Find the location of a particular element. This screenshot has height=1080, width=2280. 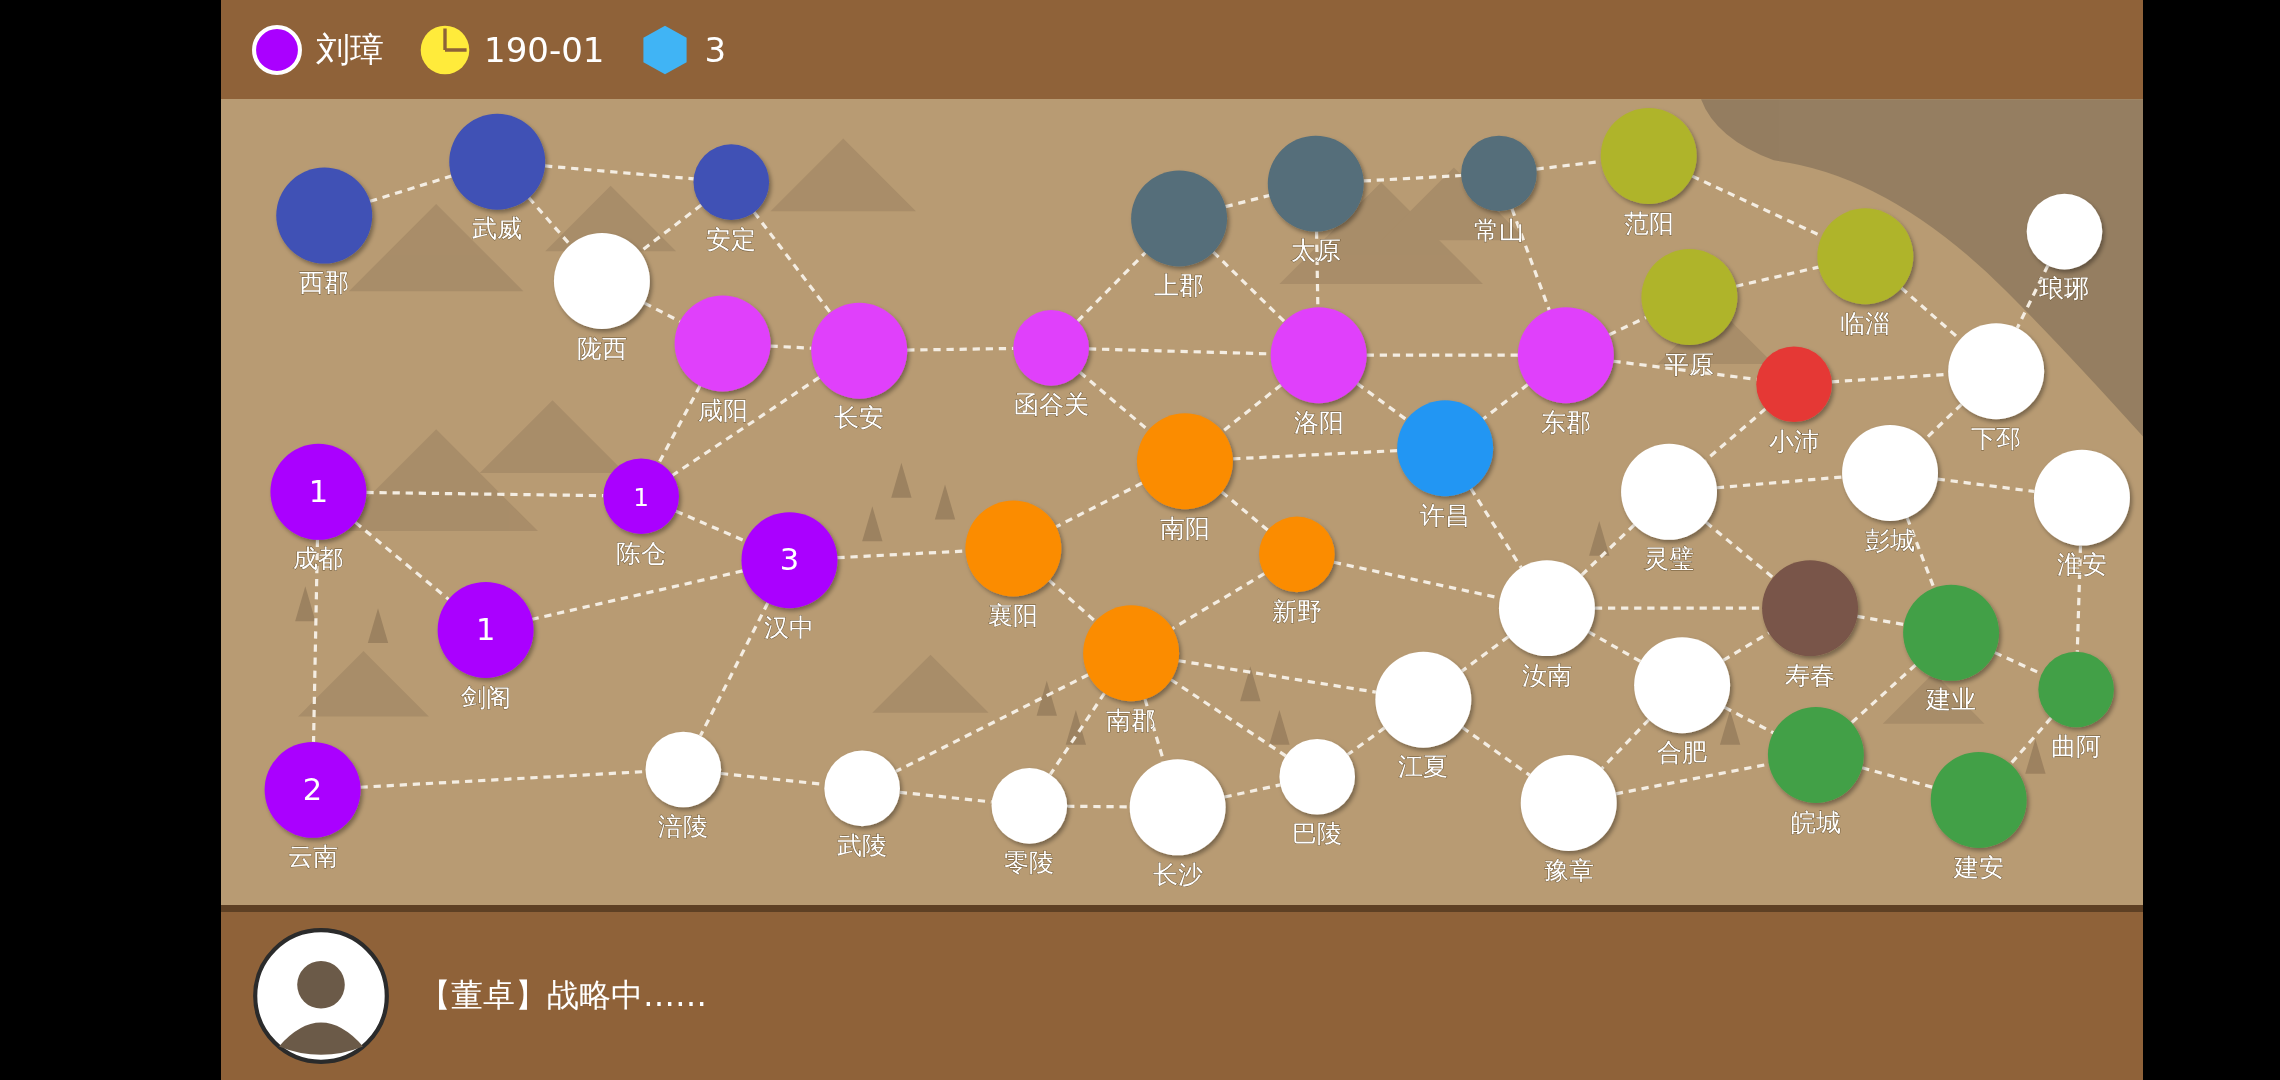

city-name: 淮安 is located at coordinates (2081, 565).